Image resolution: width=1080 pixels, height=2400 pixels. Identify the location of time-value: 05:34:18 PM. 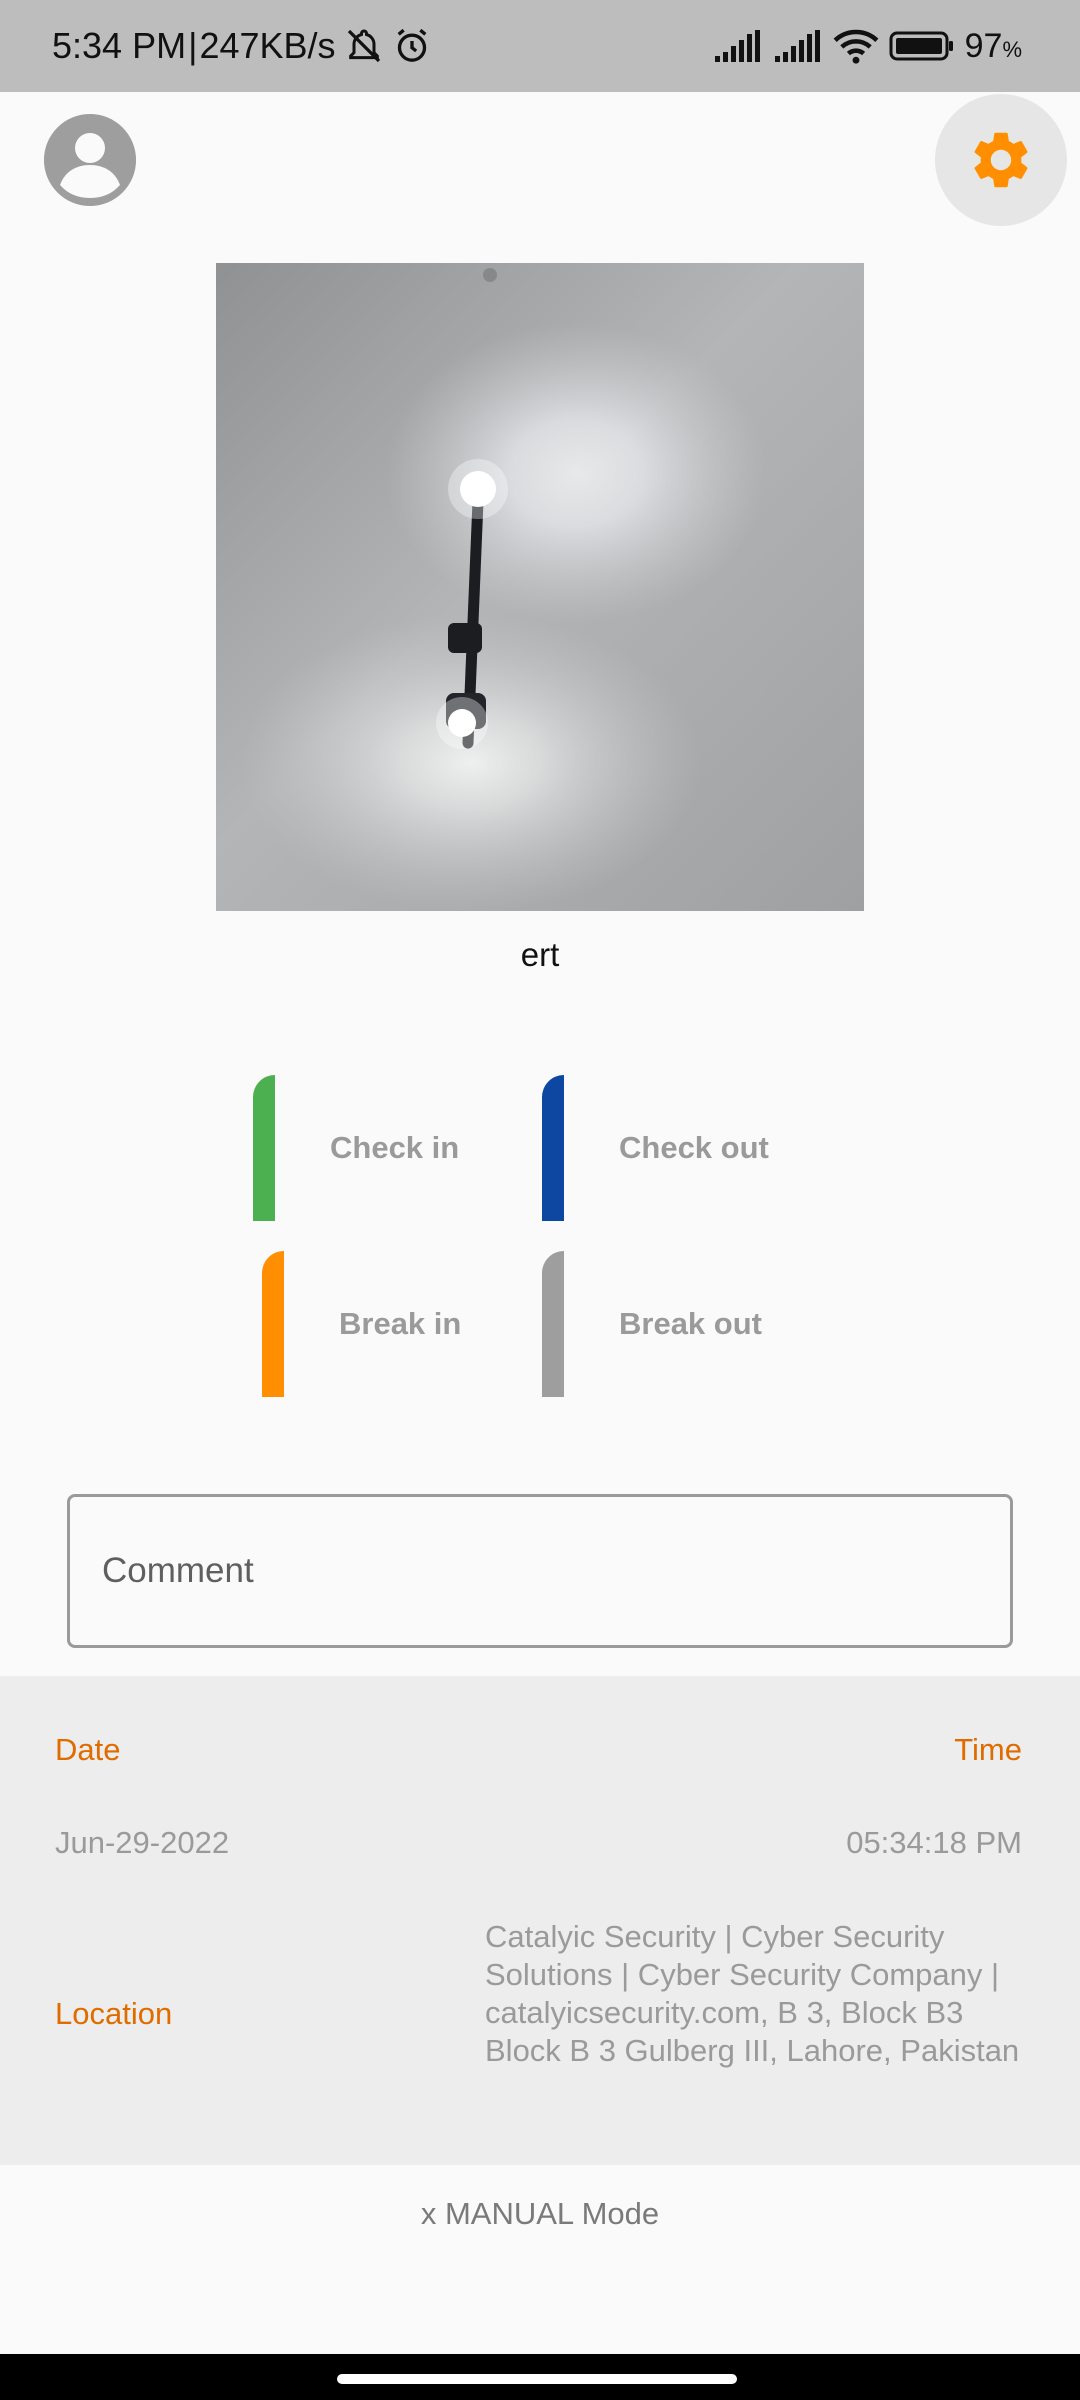
(934, 1842).